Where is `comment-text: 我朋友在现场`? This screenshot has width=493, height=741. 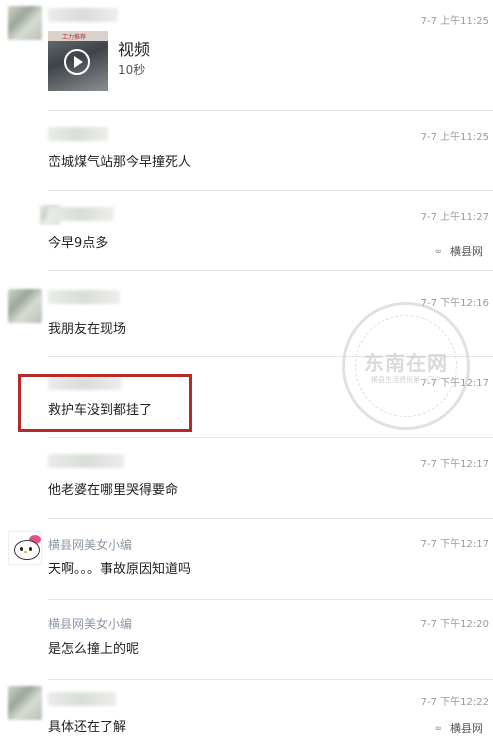
comment-text: 我朋友在现场 is located at coordinates (87, 329).